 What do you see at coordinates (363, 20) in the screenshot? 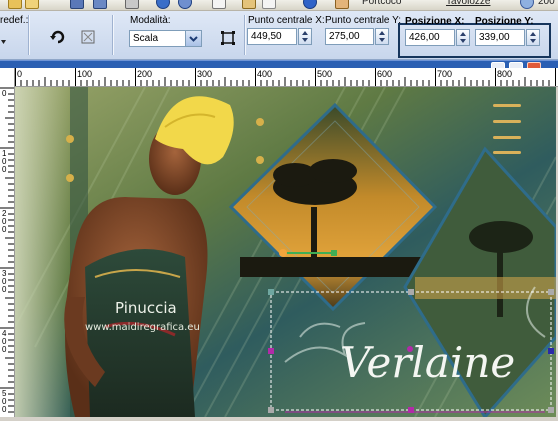
I see `center-y-label: Punto centrale Y:` at bounding box center [363, 20].